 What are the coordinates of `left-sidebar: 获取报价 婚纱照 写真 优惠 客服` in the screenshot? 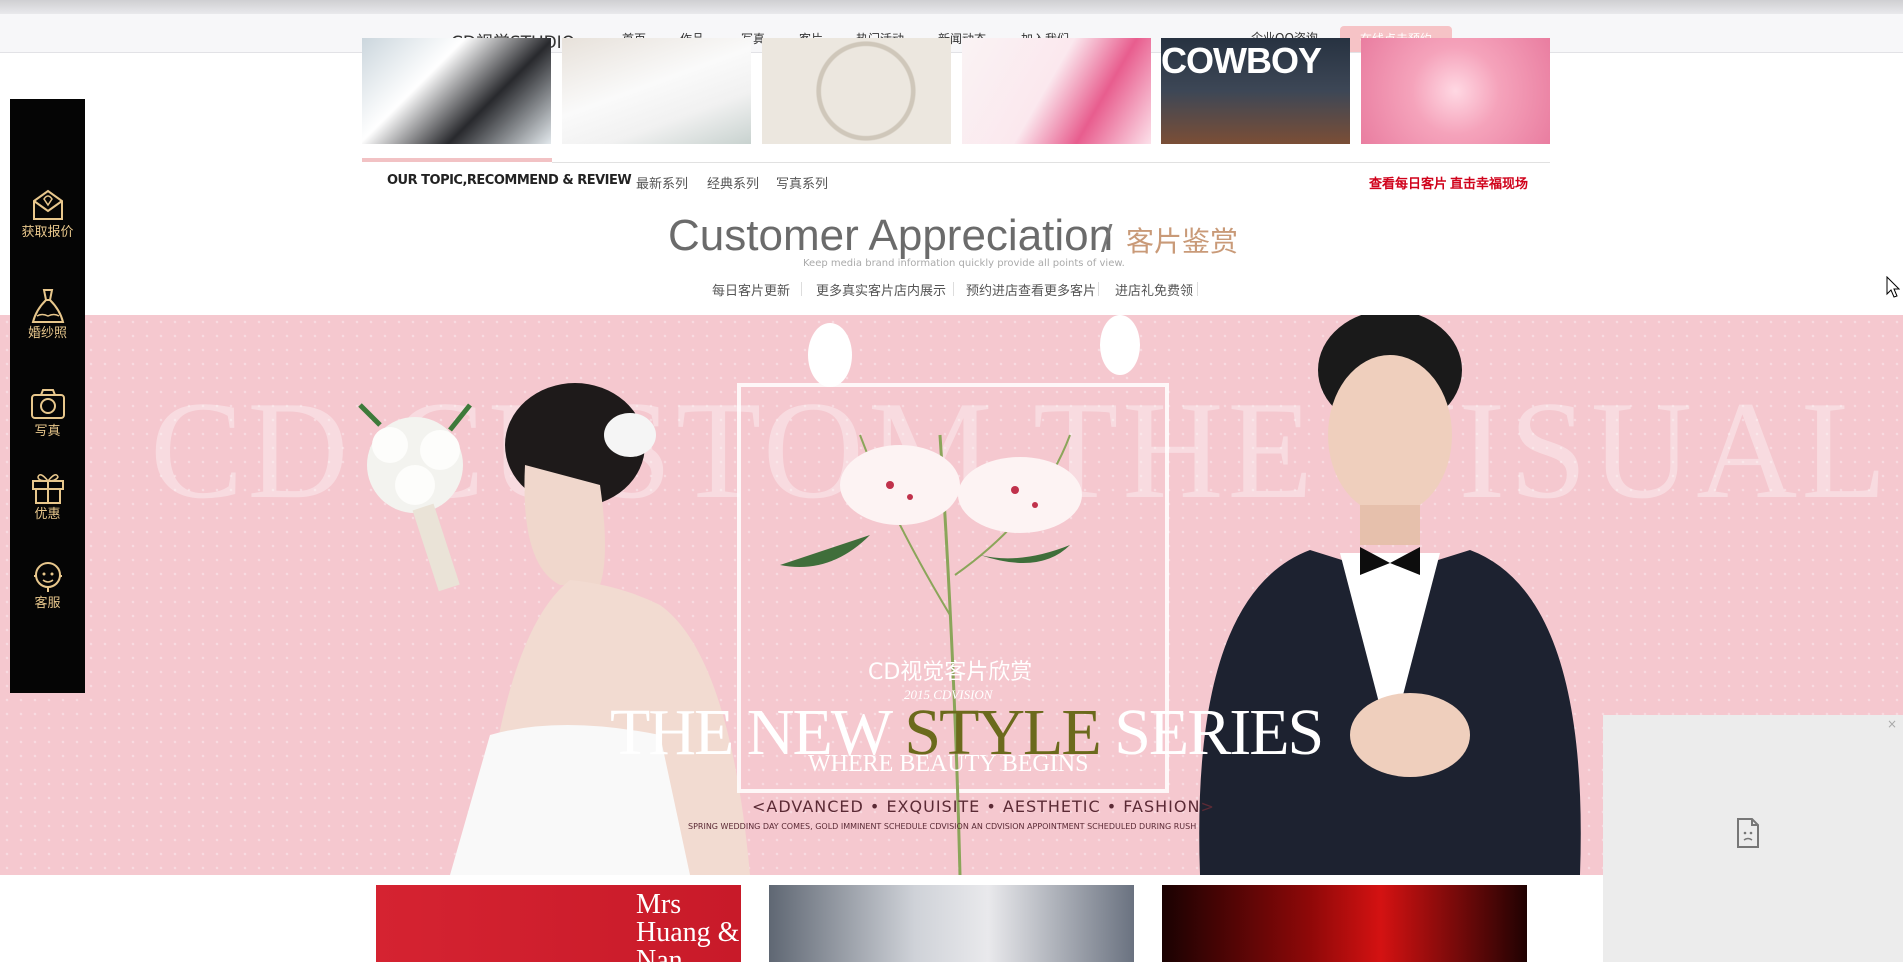 It's located at (47, 396).